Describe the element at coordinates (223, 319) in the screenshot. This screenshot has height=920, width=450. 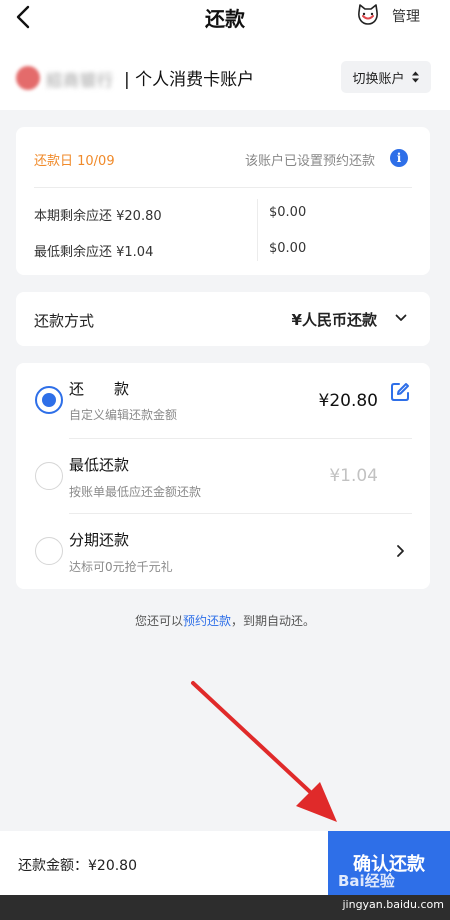
I see `repayment-method-selector: 还款方式 ¥人民币还款` at that location.